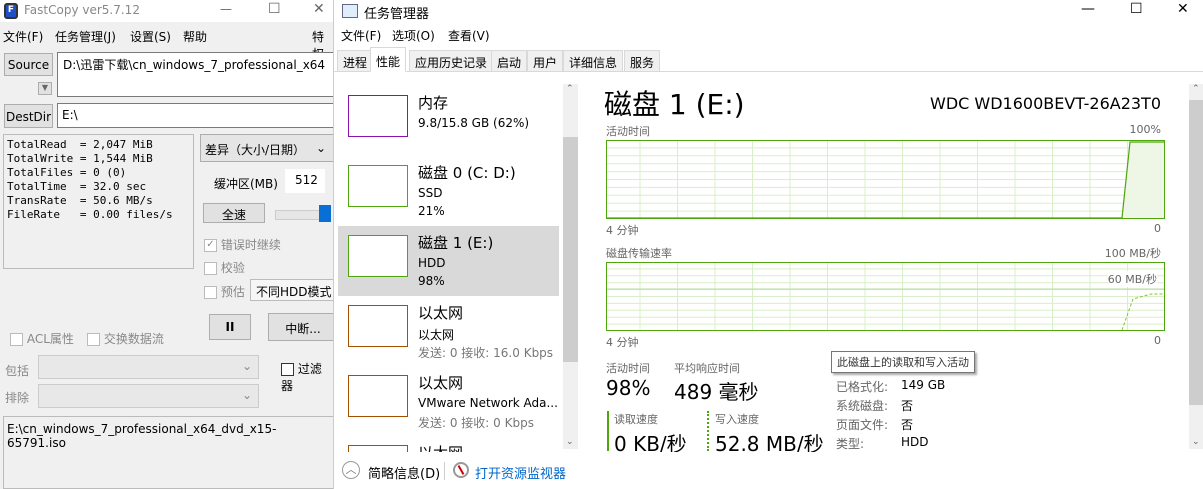 The image size is (1203, 489). Describe the element at coordinates (708, 431) in the screenshot. I see `write-speed-indicator` at that location.